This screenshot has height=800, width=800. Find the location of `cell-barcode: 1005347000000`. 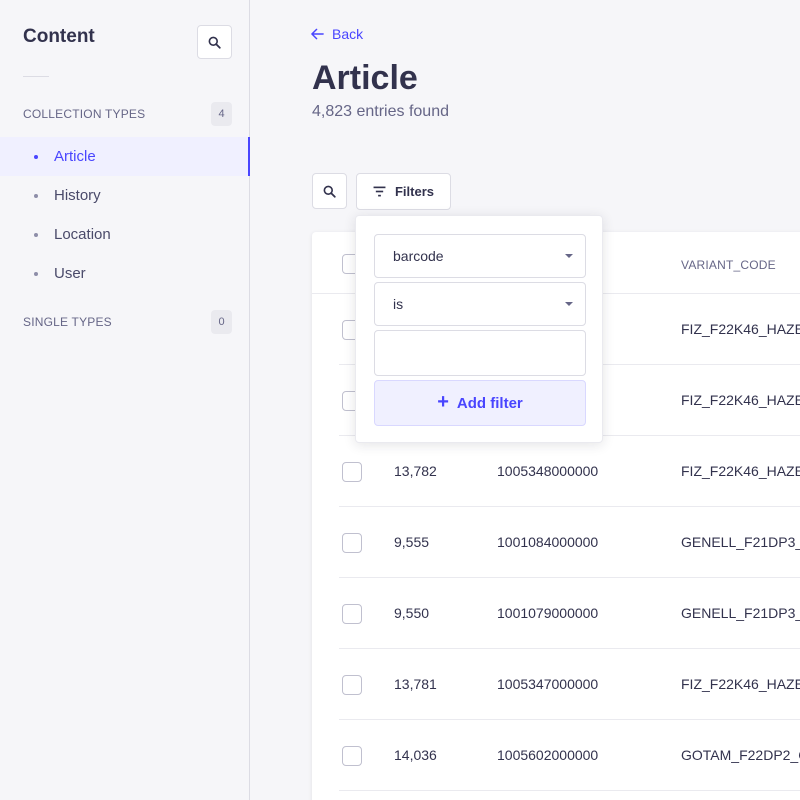

cell-barcode: 1005347000000 is located at coordinates (548, 684).